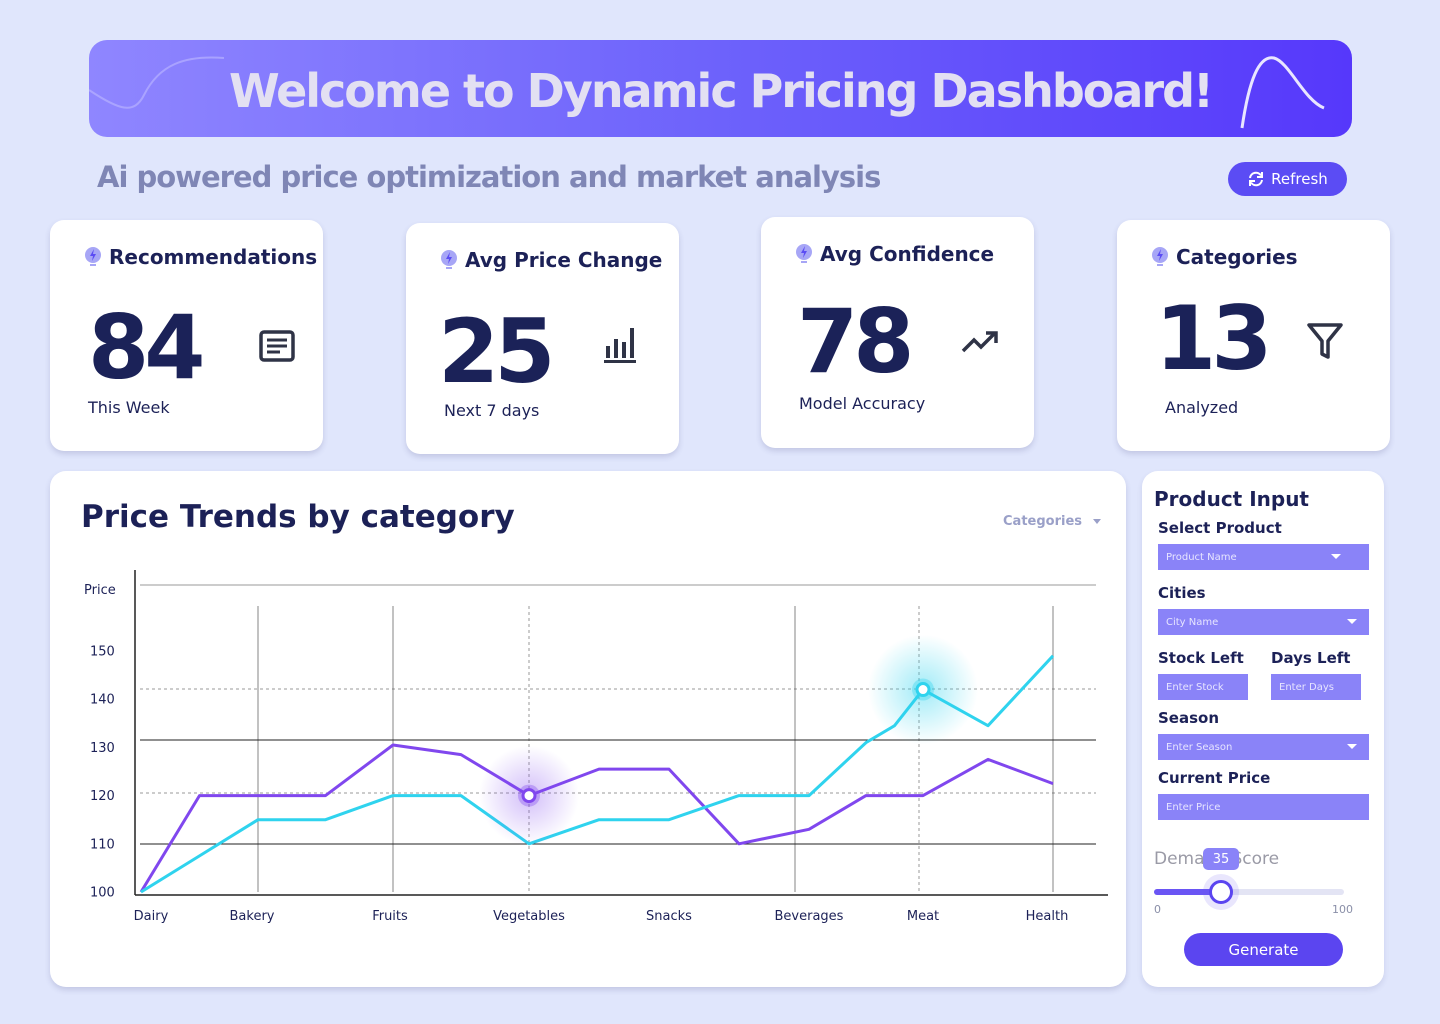 This screenshot has width=1440, height=1024. I want to click on season-select: Enter Season, so click(1263, 747).